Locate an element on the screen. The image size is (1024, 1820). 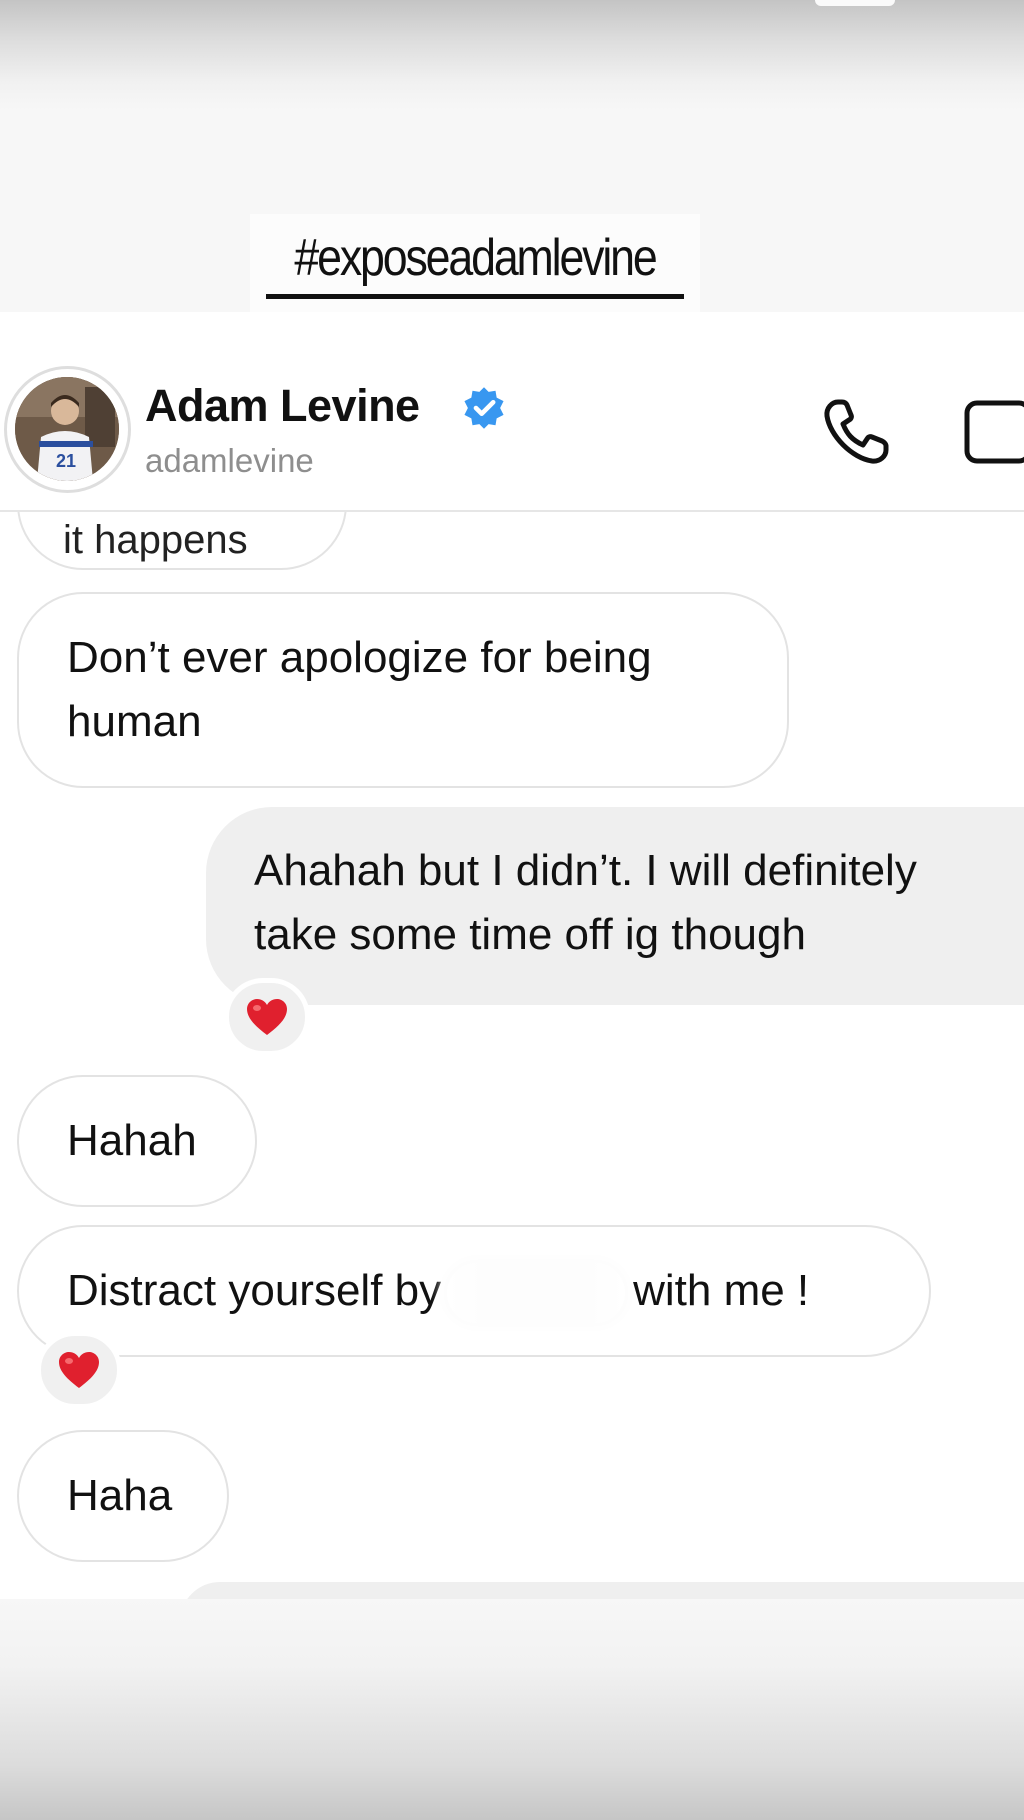
message-text-line: Ahahah but I didn’t. I will definitely is located at coordinates (585, 870).